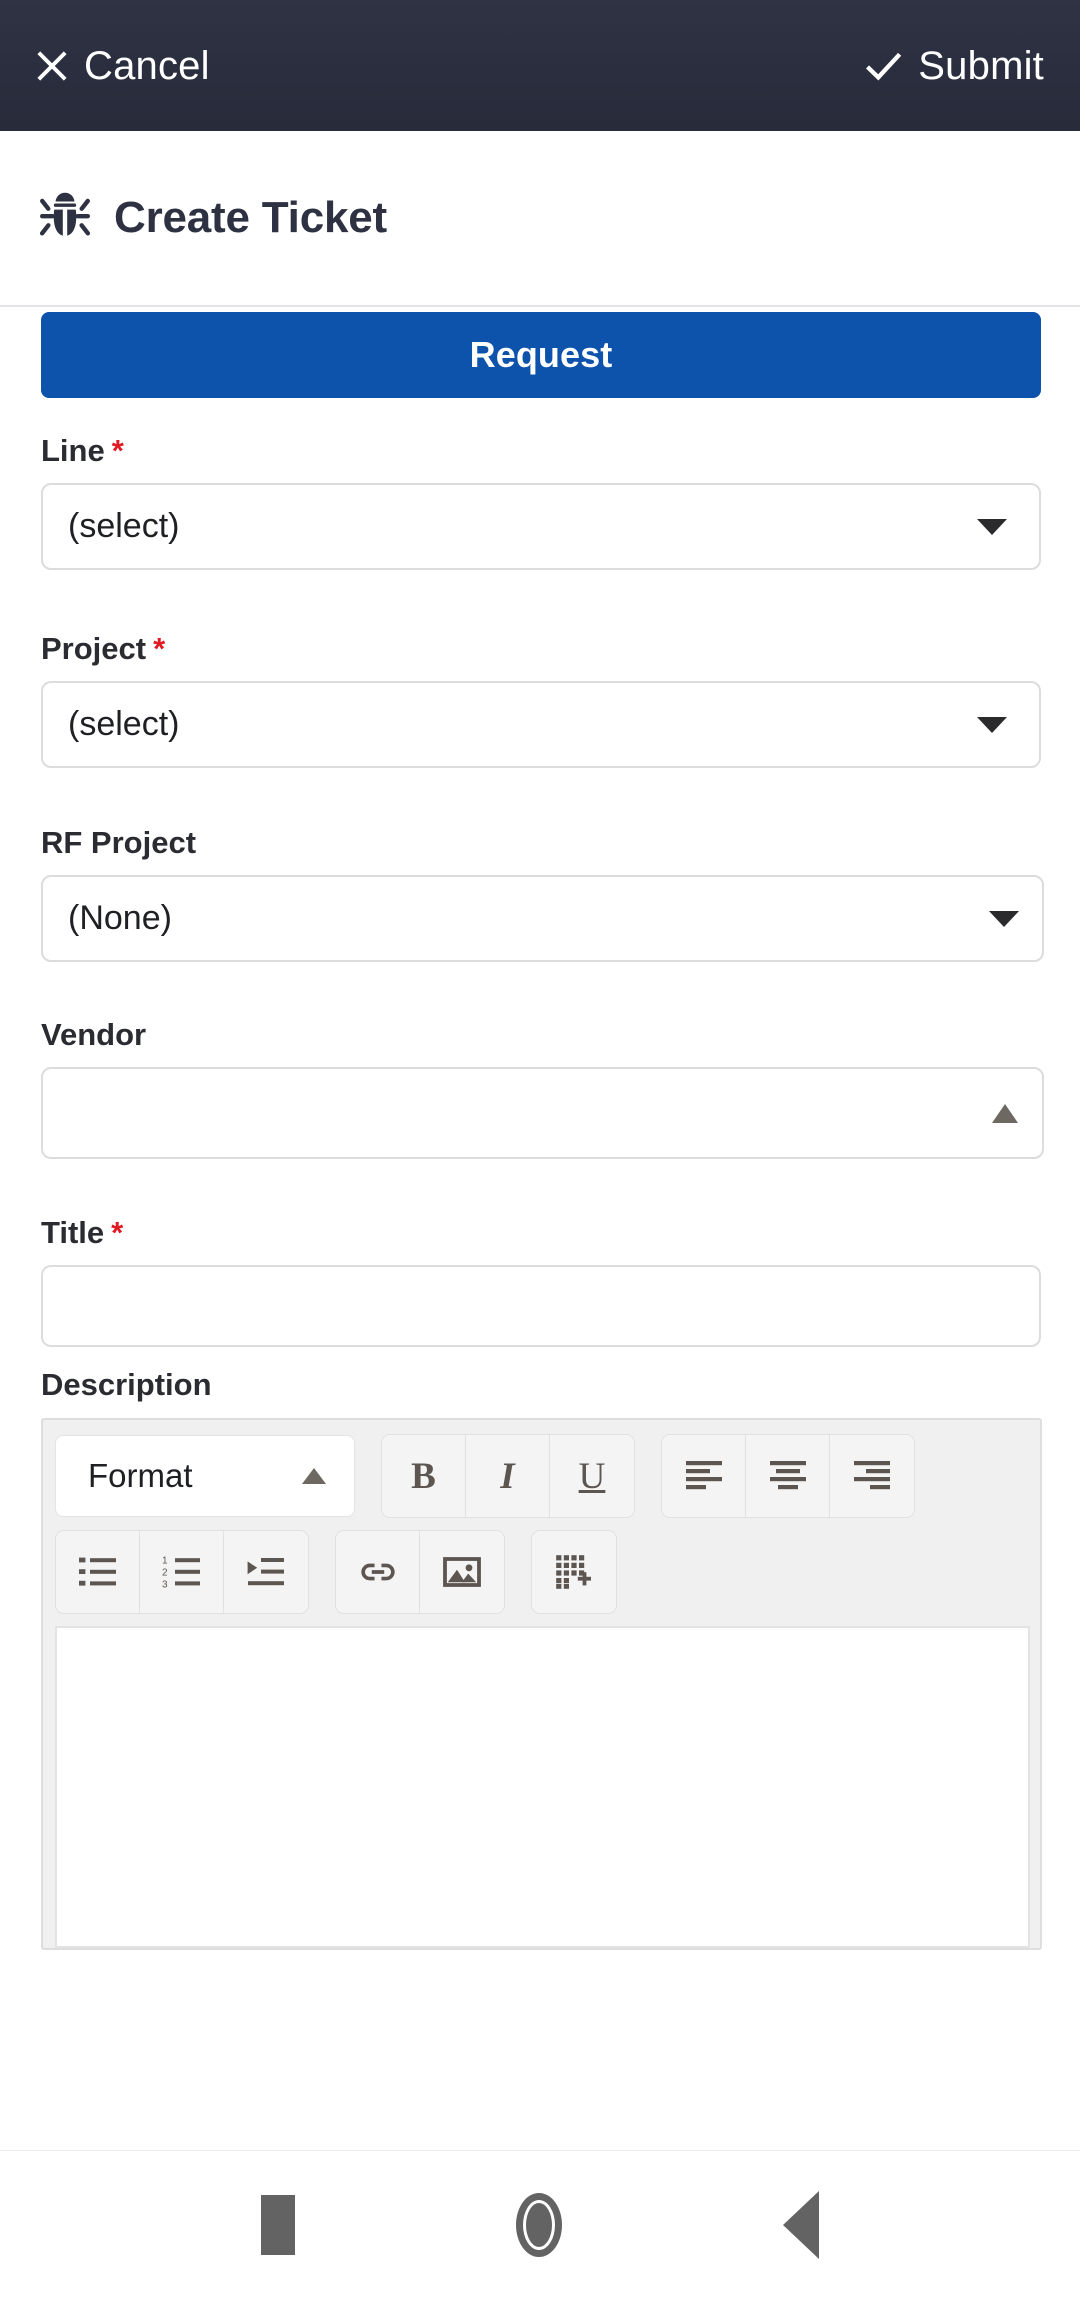  I want to click on field-vendor: Vendor, so click(540, 1089).